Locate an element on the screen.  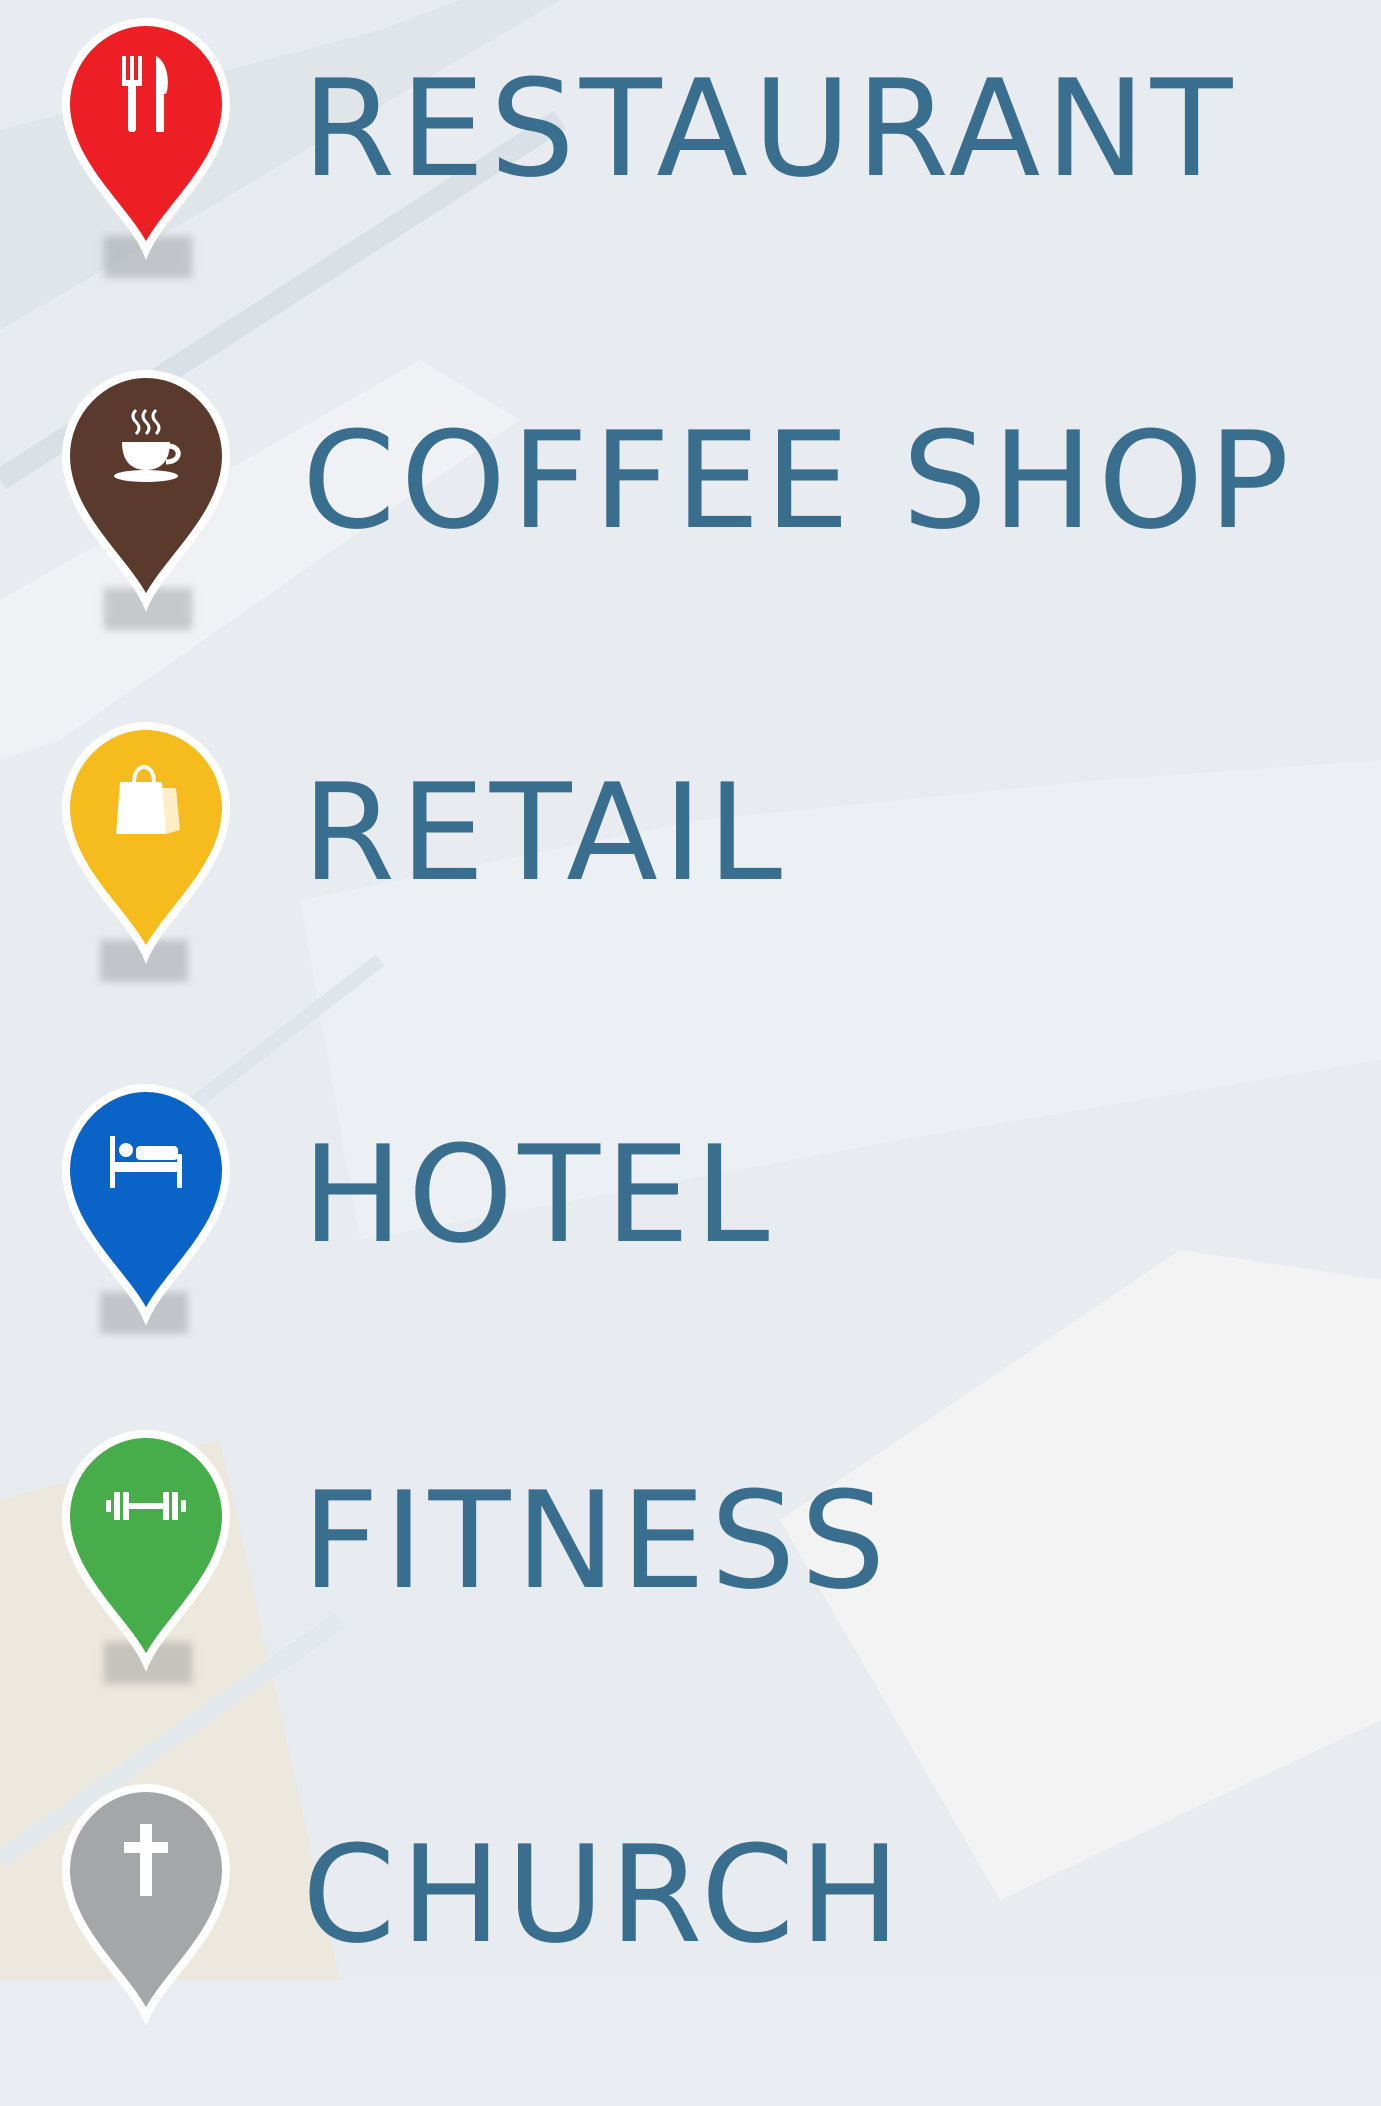
coffee-cup-icon is located at coordinates (147, 445).